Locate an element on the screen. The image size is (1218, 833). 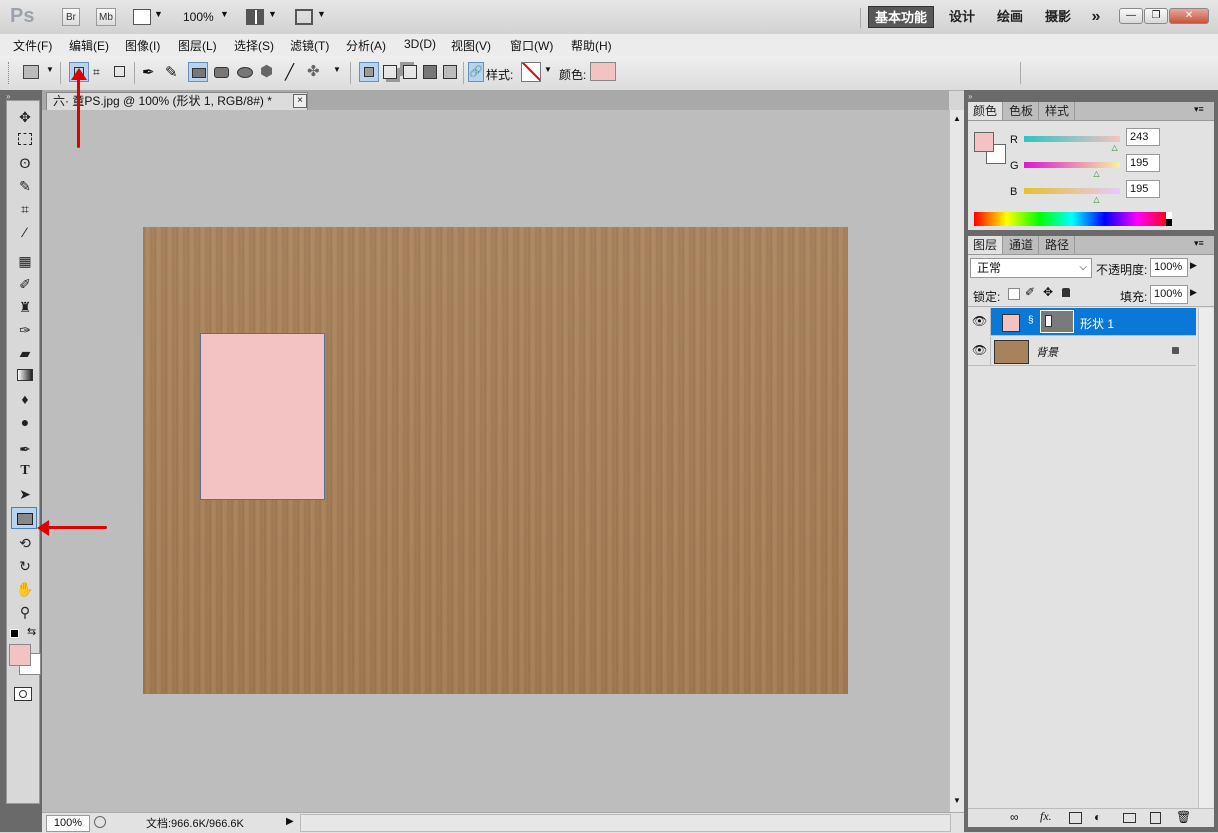
pen-tool-icon: ✒ is located at coordinates (148, 72).